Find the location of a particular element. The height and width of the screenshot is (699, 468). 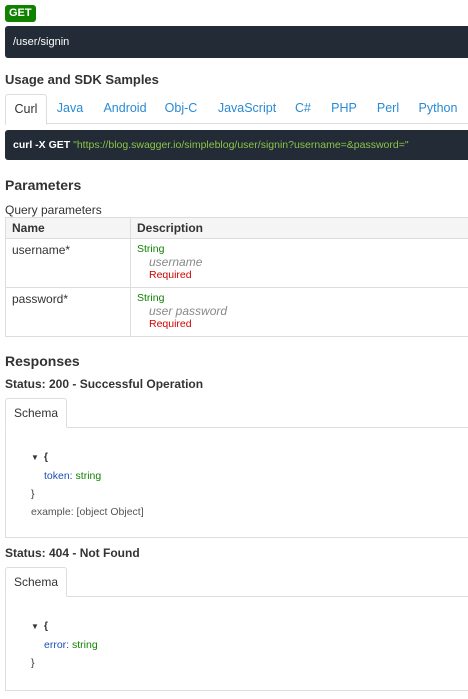

table-row: username* String username Required is located at coordinates (236, 263).